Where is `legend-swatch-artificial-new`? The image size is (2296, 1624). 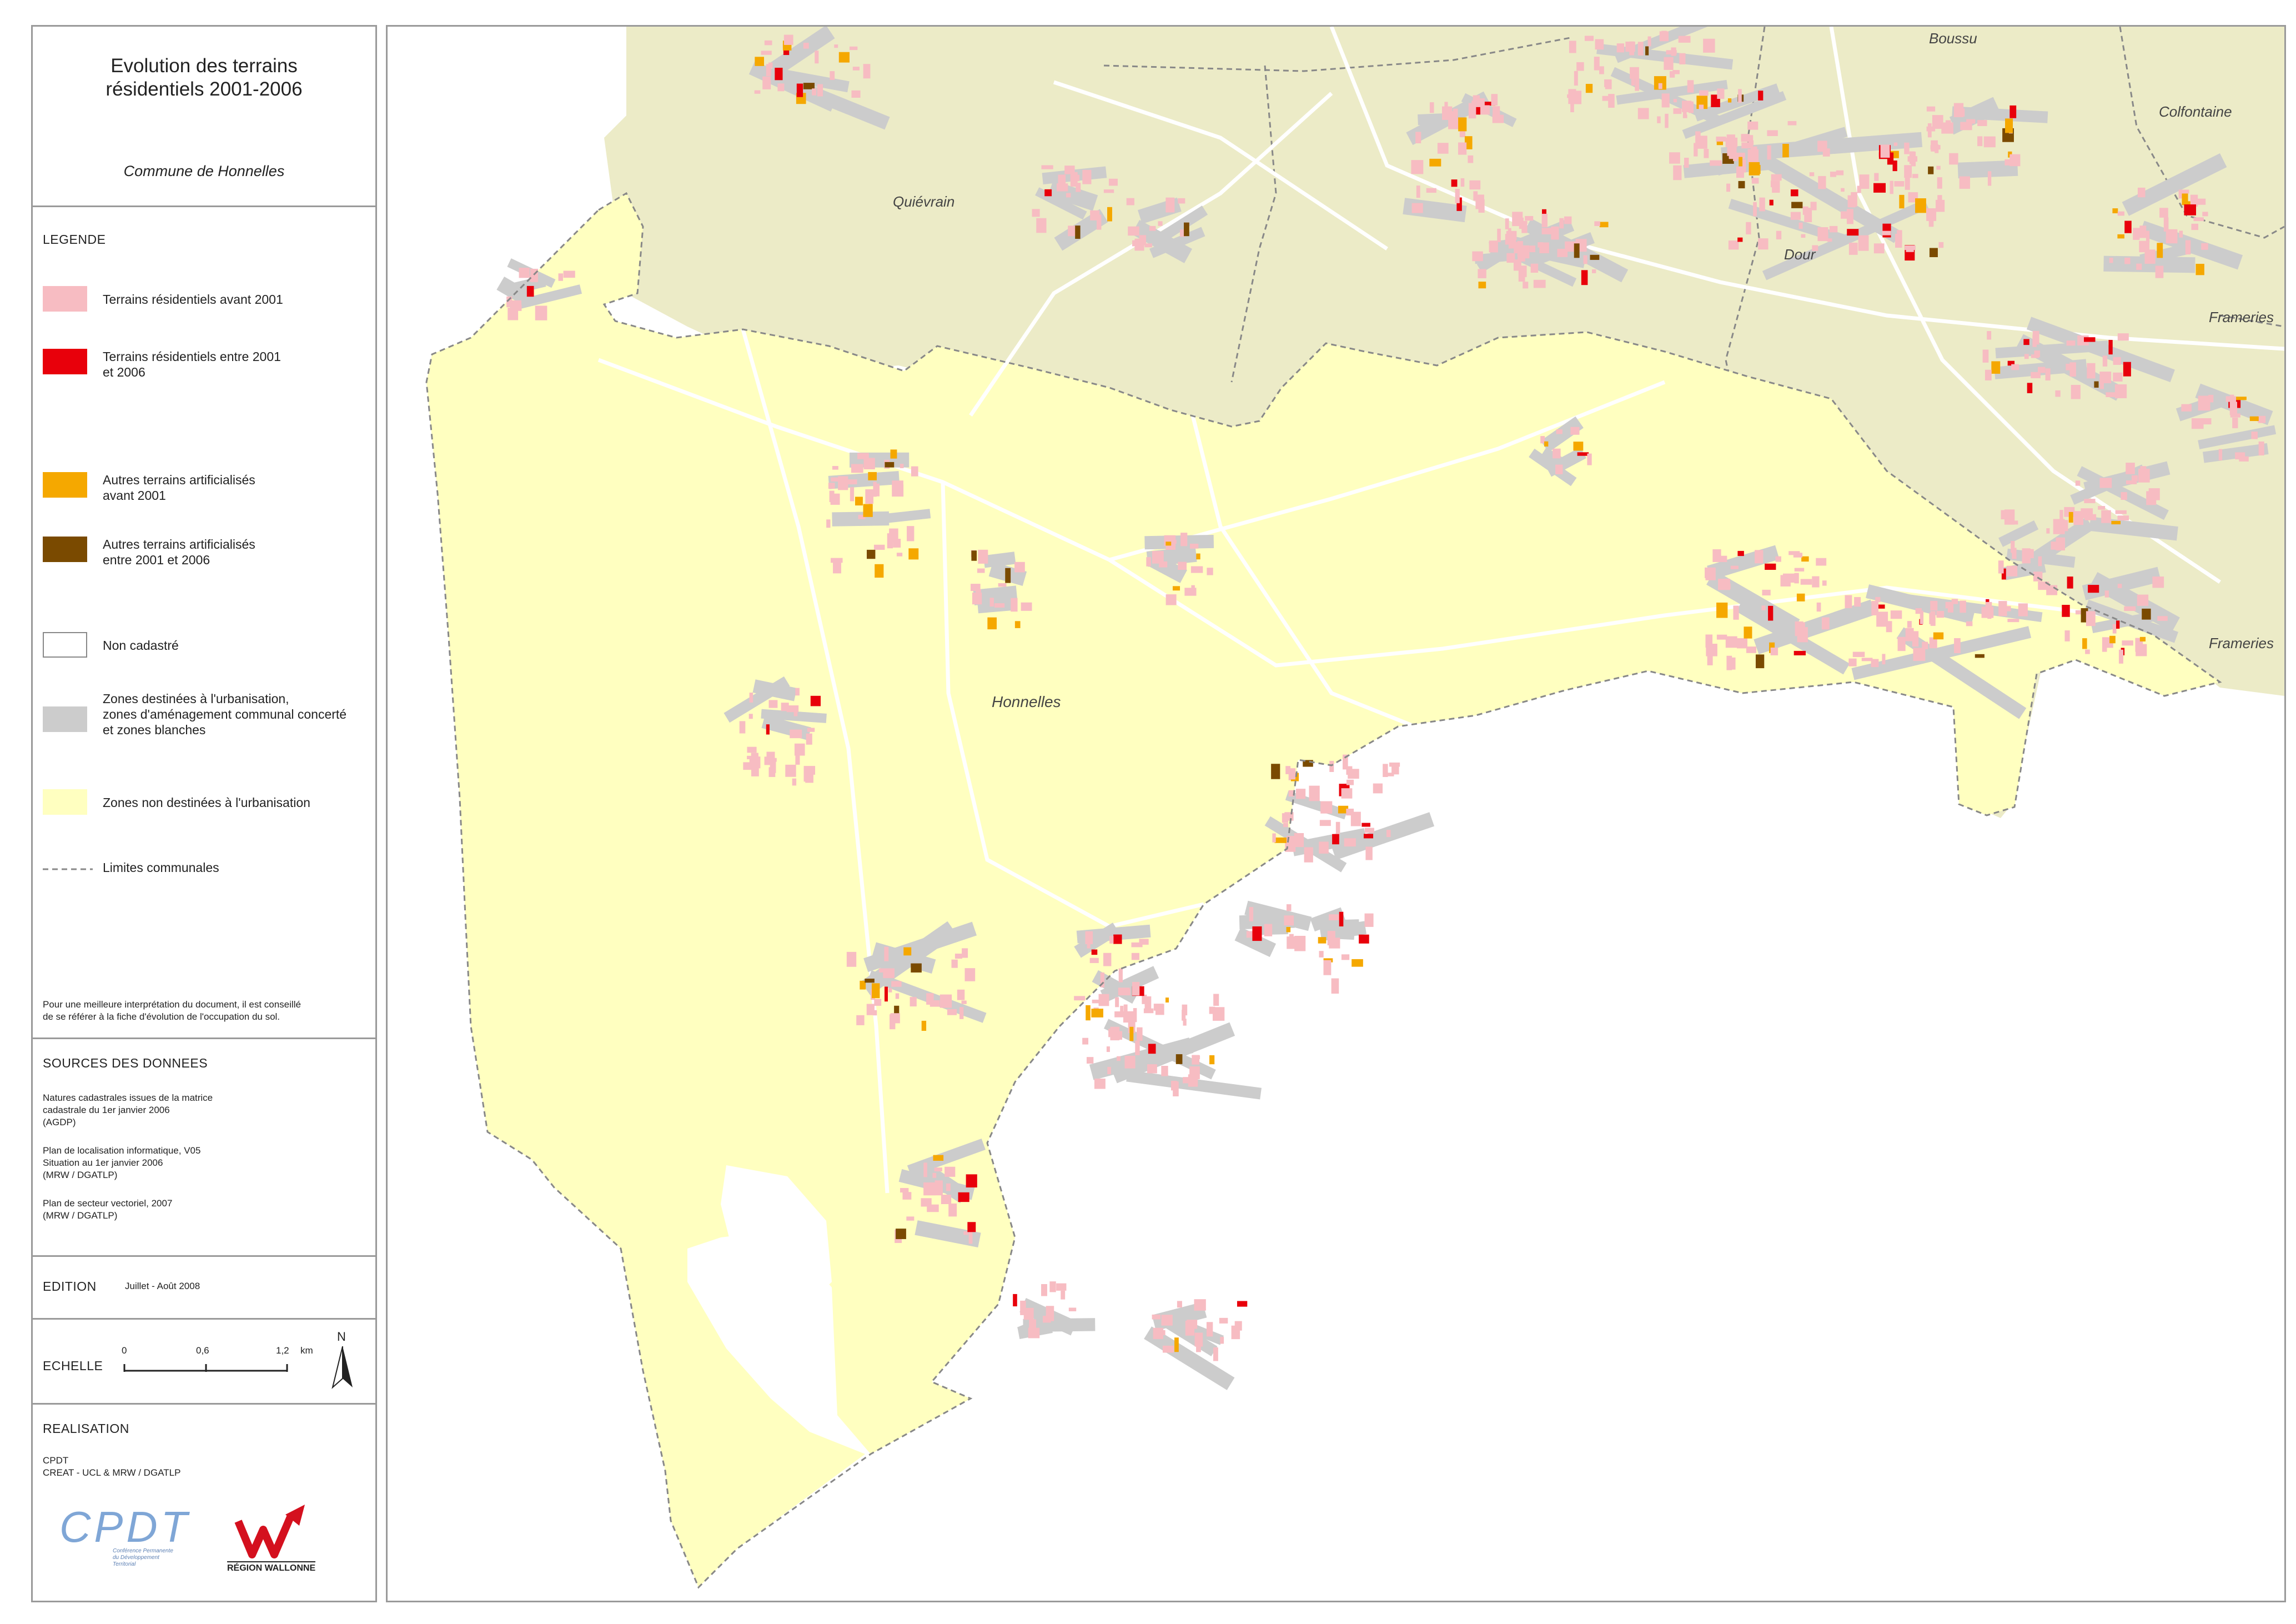
legend-swatch-artificial-new is located at coordinates (65, 549).